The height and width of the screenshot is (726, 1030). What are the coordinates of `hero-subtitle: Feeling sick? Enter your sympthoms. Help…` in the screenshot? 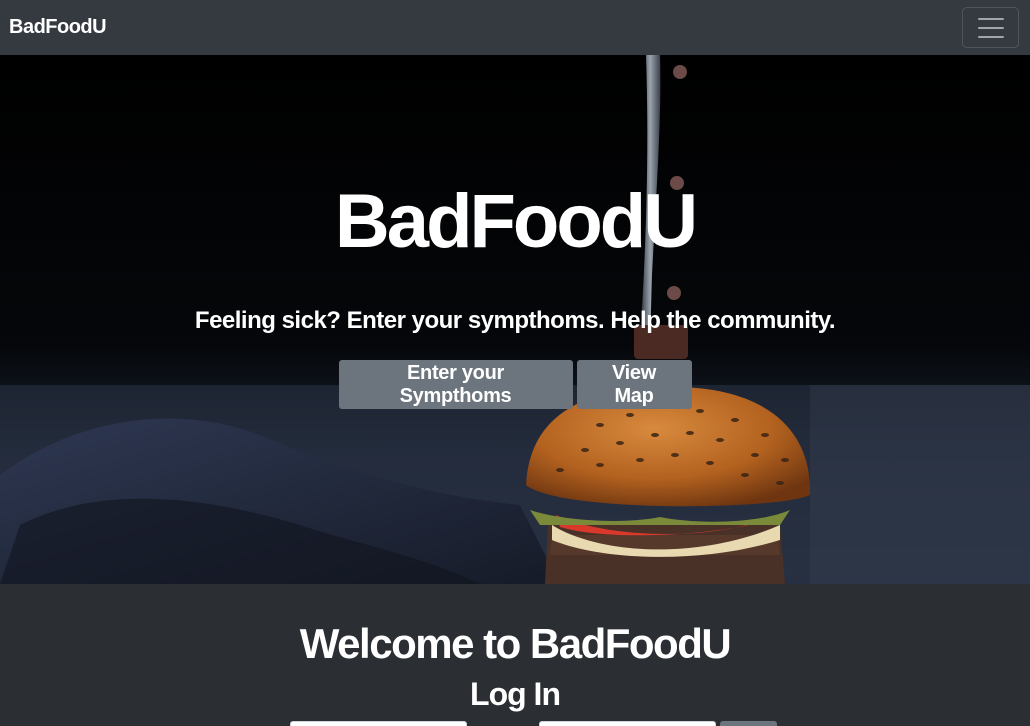 It's located at (515, 320).